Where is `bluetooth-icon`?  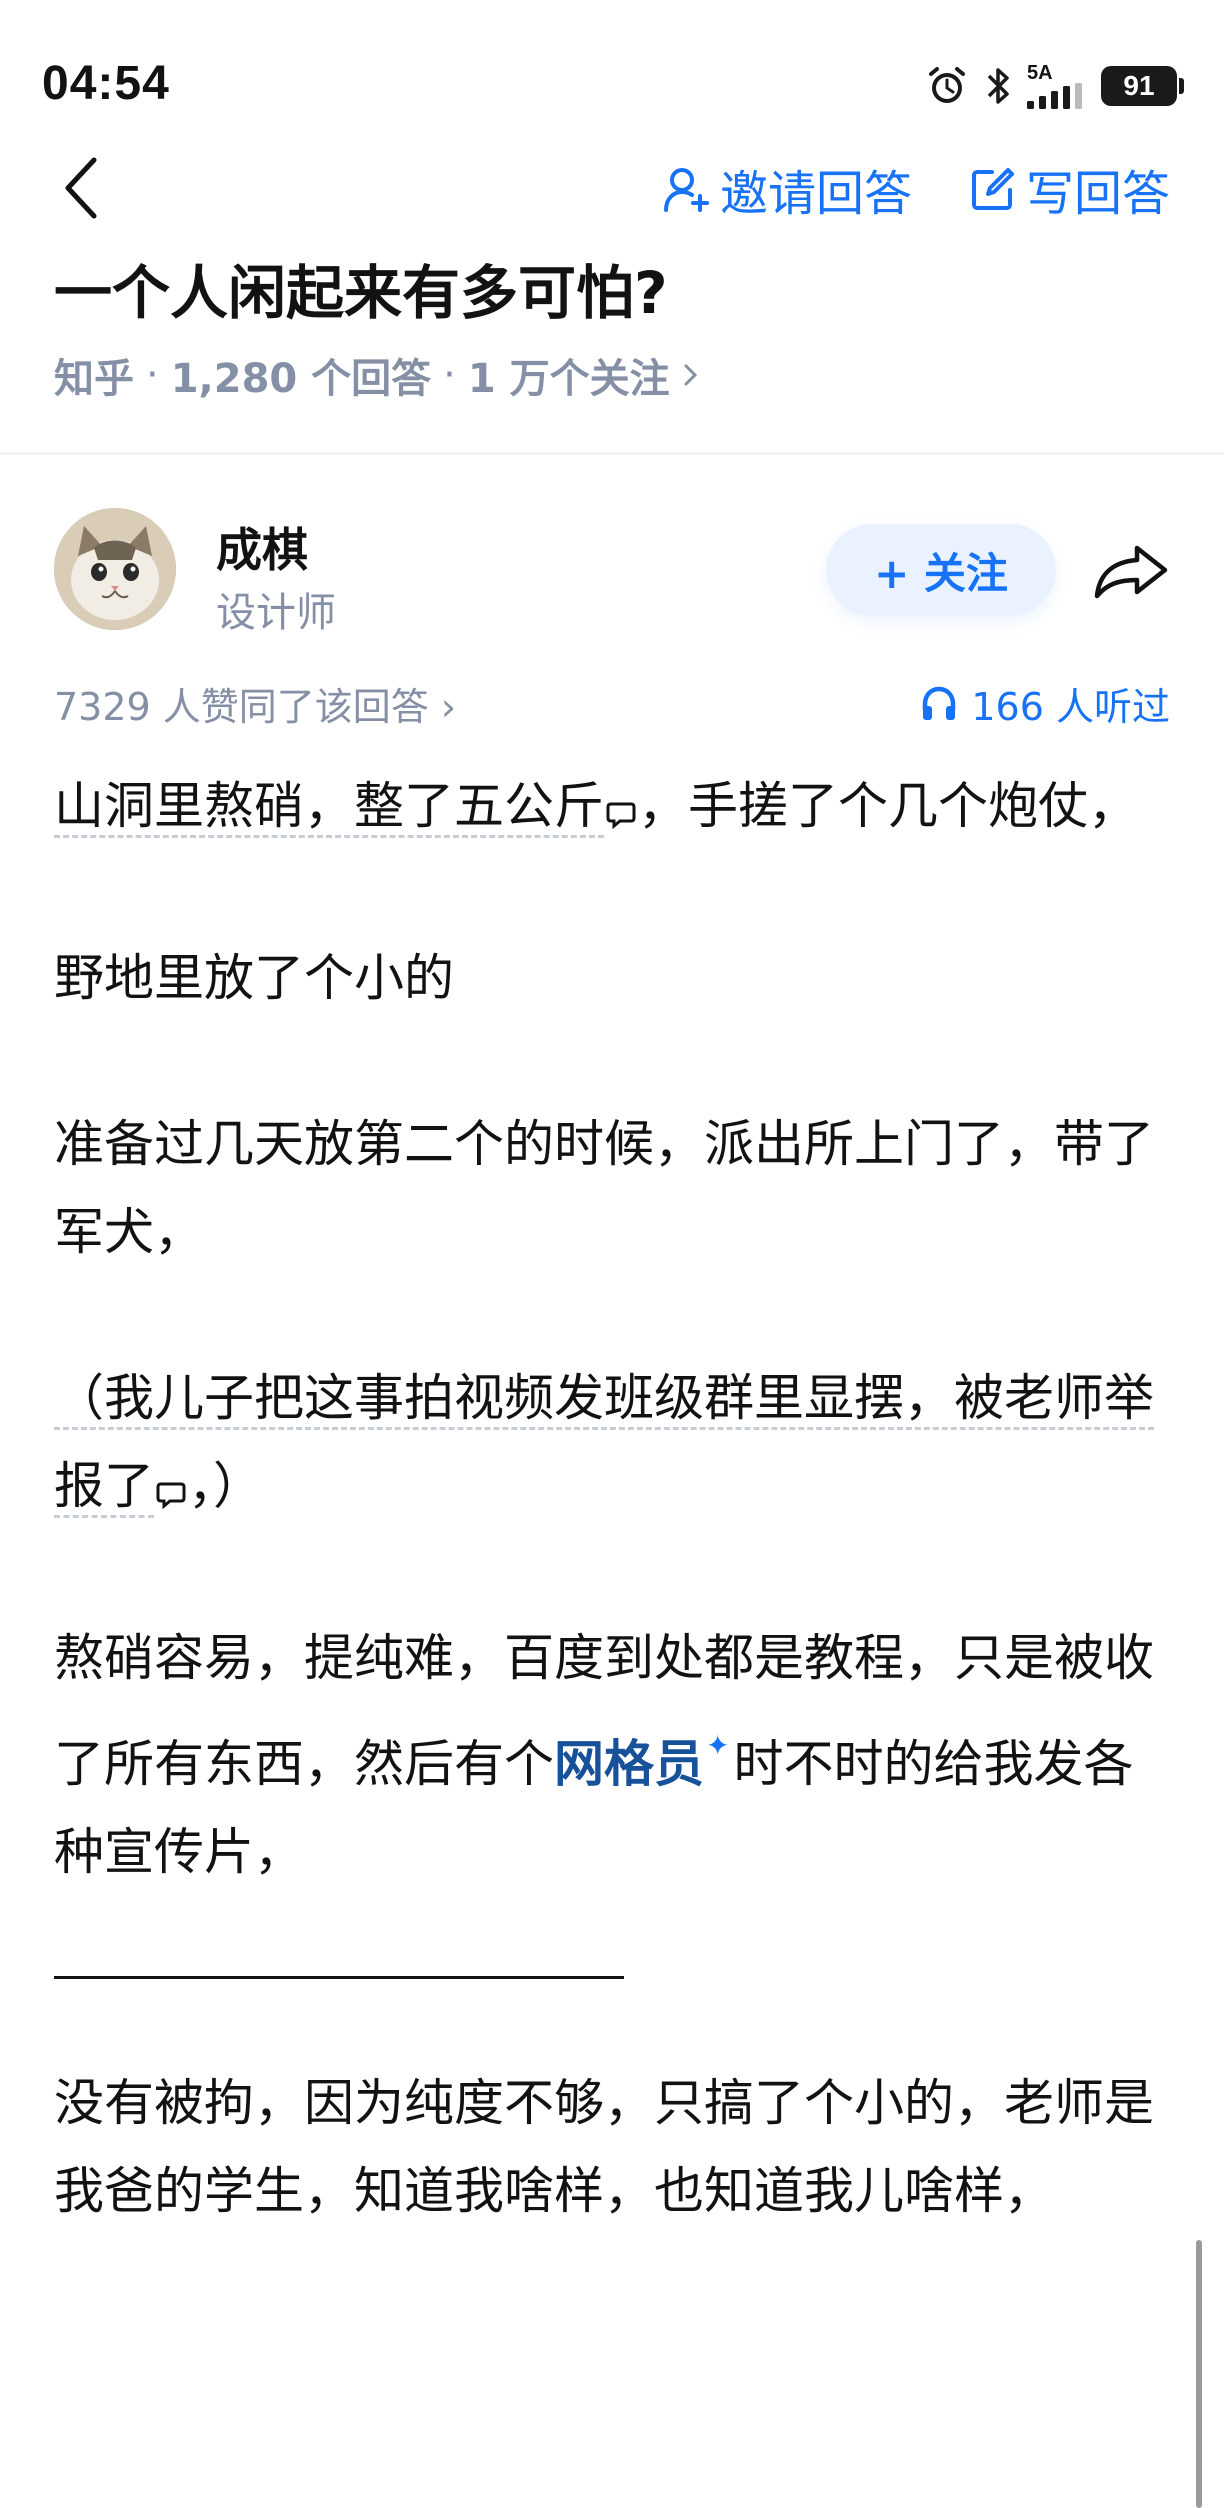
bluetooth-icon is located at coordinates (998, 86).